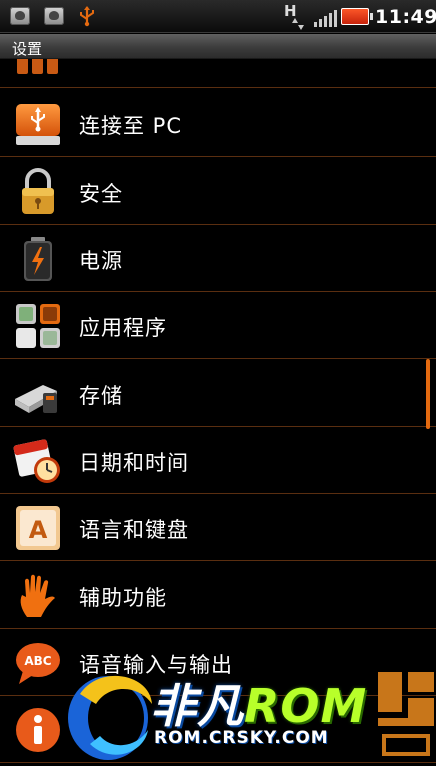  Describe the element at coordinates (405, 17) in the screenshot. I see `clock: 11:49` at that location.